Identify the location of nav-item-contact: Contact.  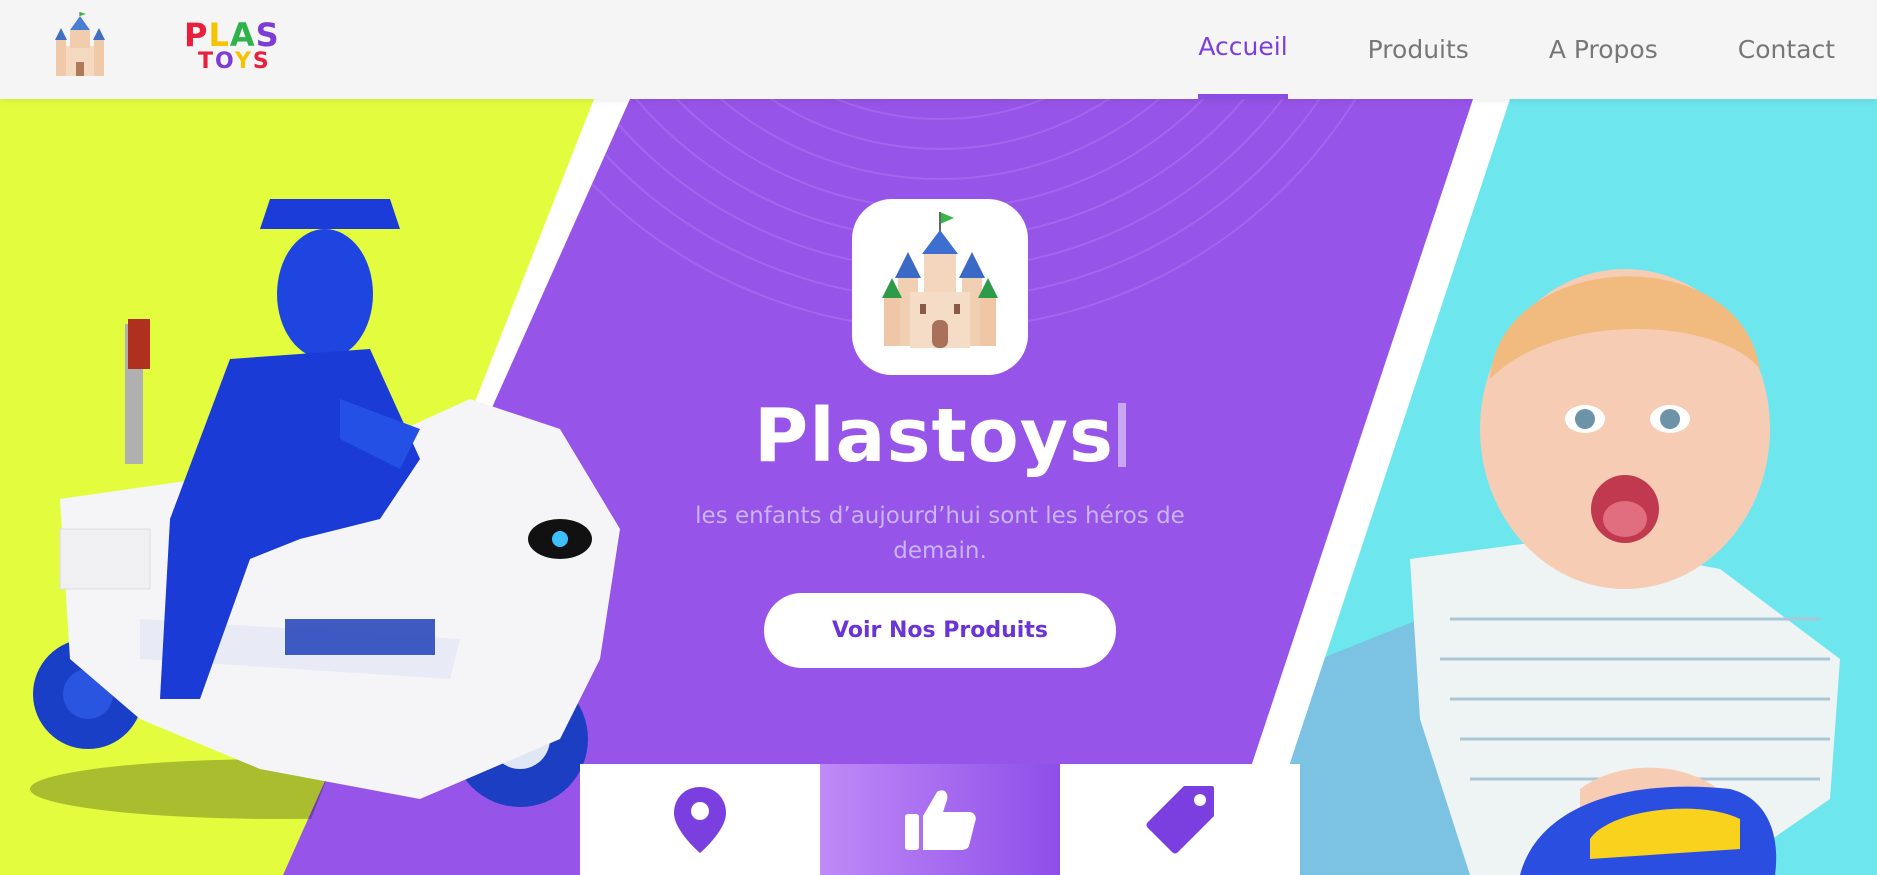
(1786, 49).